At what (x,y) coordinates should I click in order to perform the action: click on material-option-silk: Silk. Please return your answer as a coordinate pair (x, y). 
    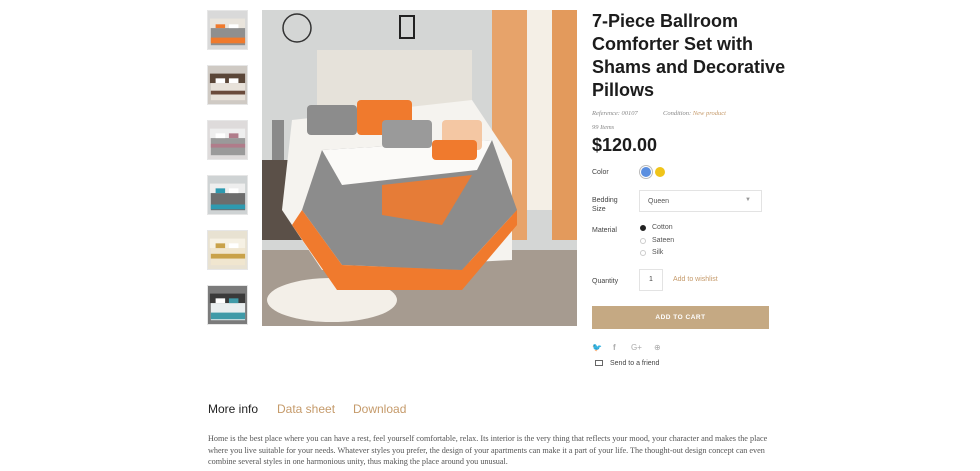
    Looking at the image, I should click on (680, 254).